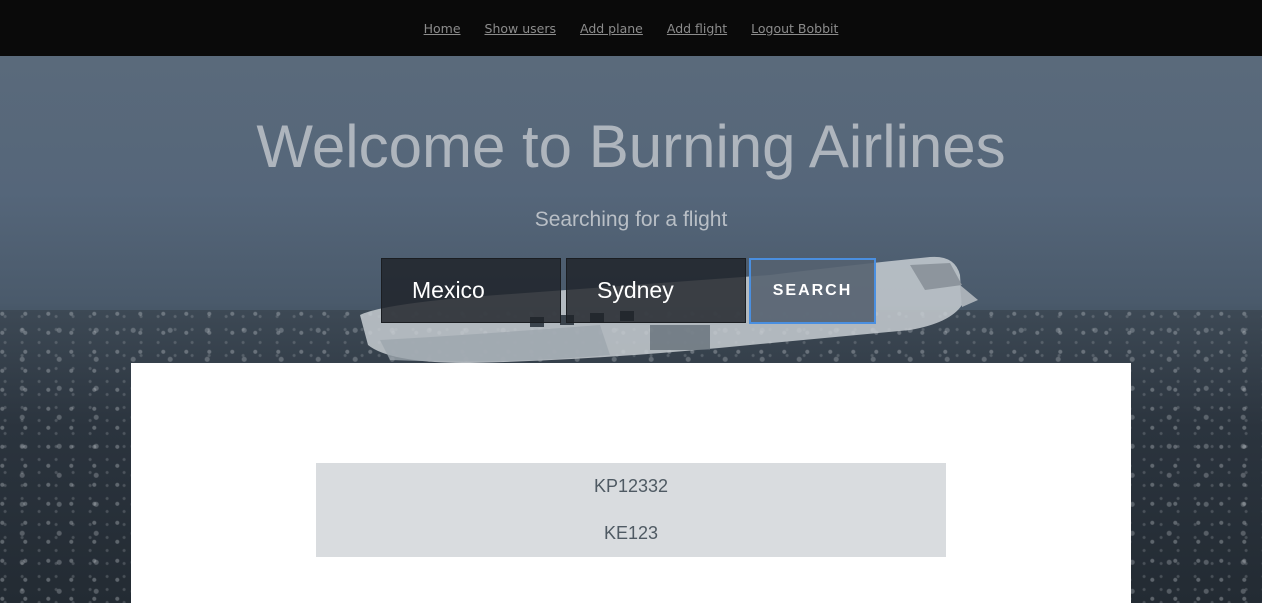 The width and height of the screenshot is (1262, 603). What do you see at coordinates (631, 486) in the screenshot?
I see `list-item: KP12332` at bounding box center [631, 486].